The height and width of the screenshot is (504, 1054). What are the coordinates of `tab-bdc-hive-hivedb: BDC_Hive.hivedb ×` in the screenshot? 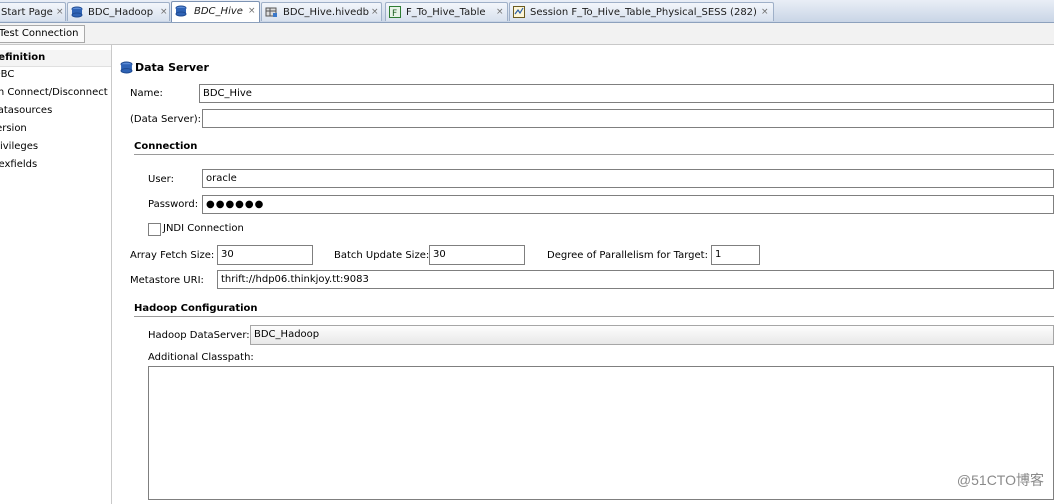 It's located at (321, 11).